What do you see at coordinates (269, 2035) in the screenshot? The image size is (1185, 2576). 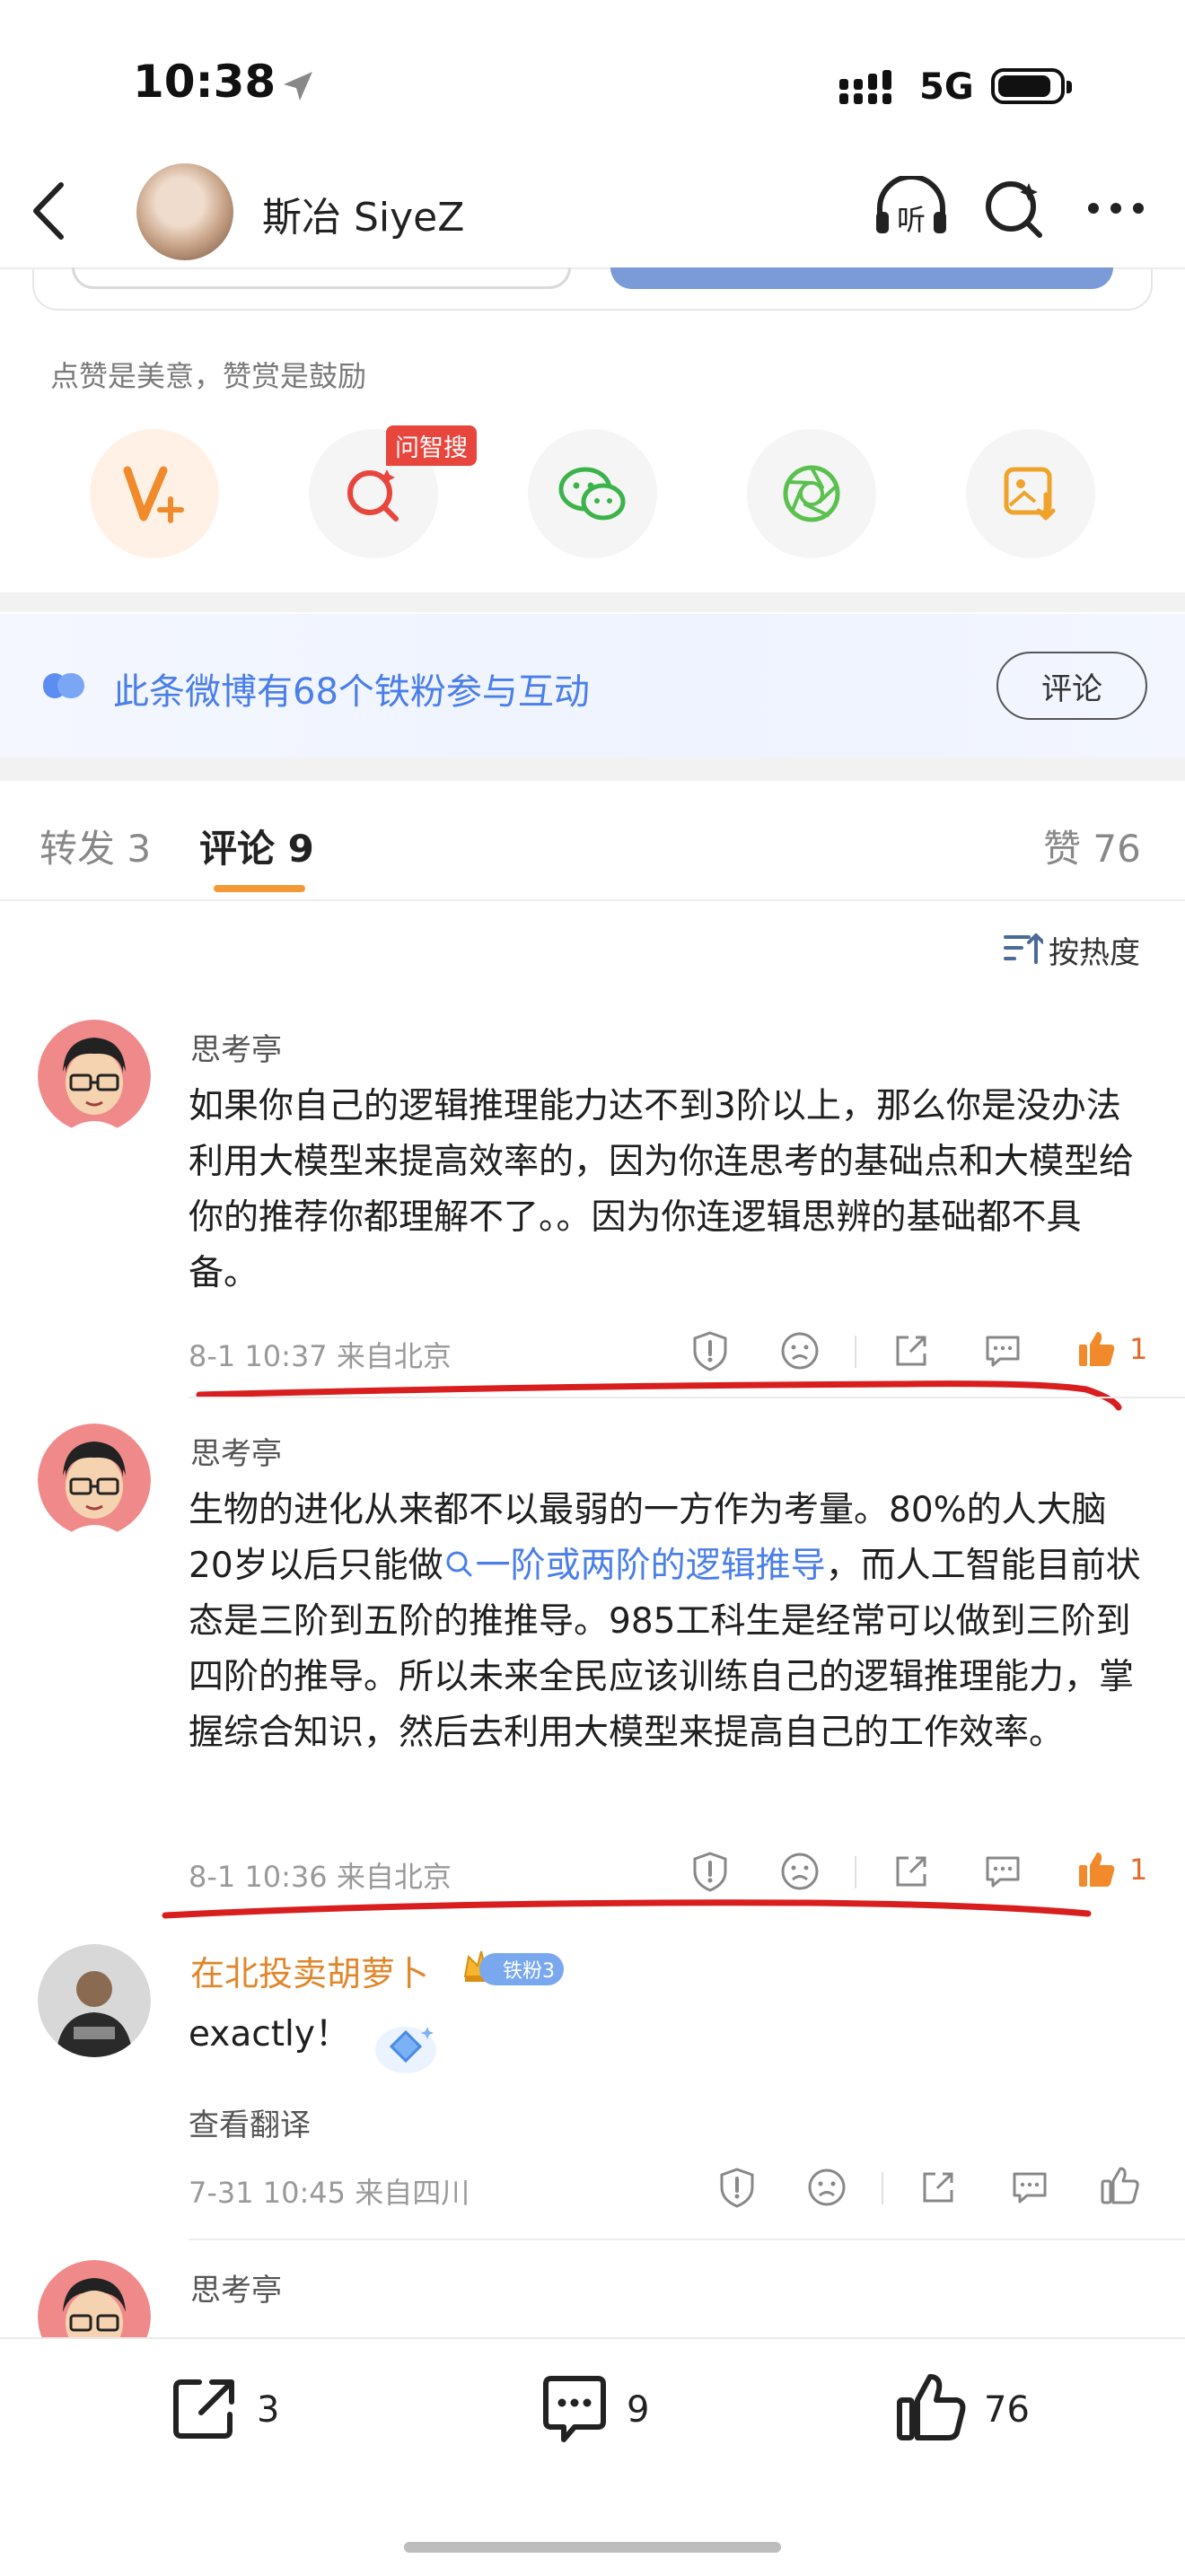 I see `comment-text: exactly！` at bounding box center [269, 2035].